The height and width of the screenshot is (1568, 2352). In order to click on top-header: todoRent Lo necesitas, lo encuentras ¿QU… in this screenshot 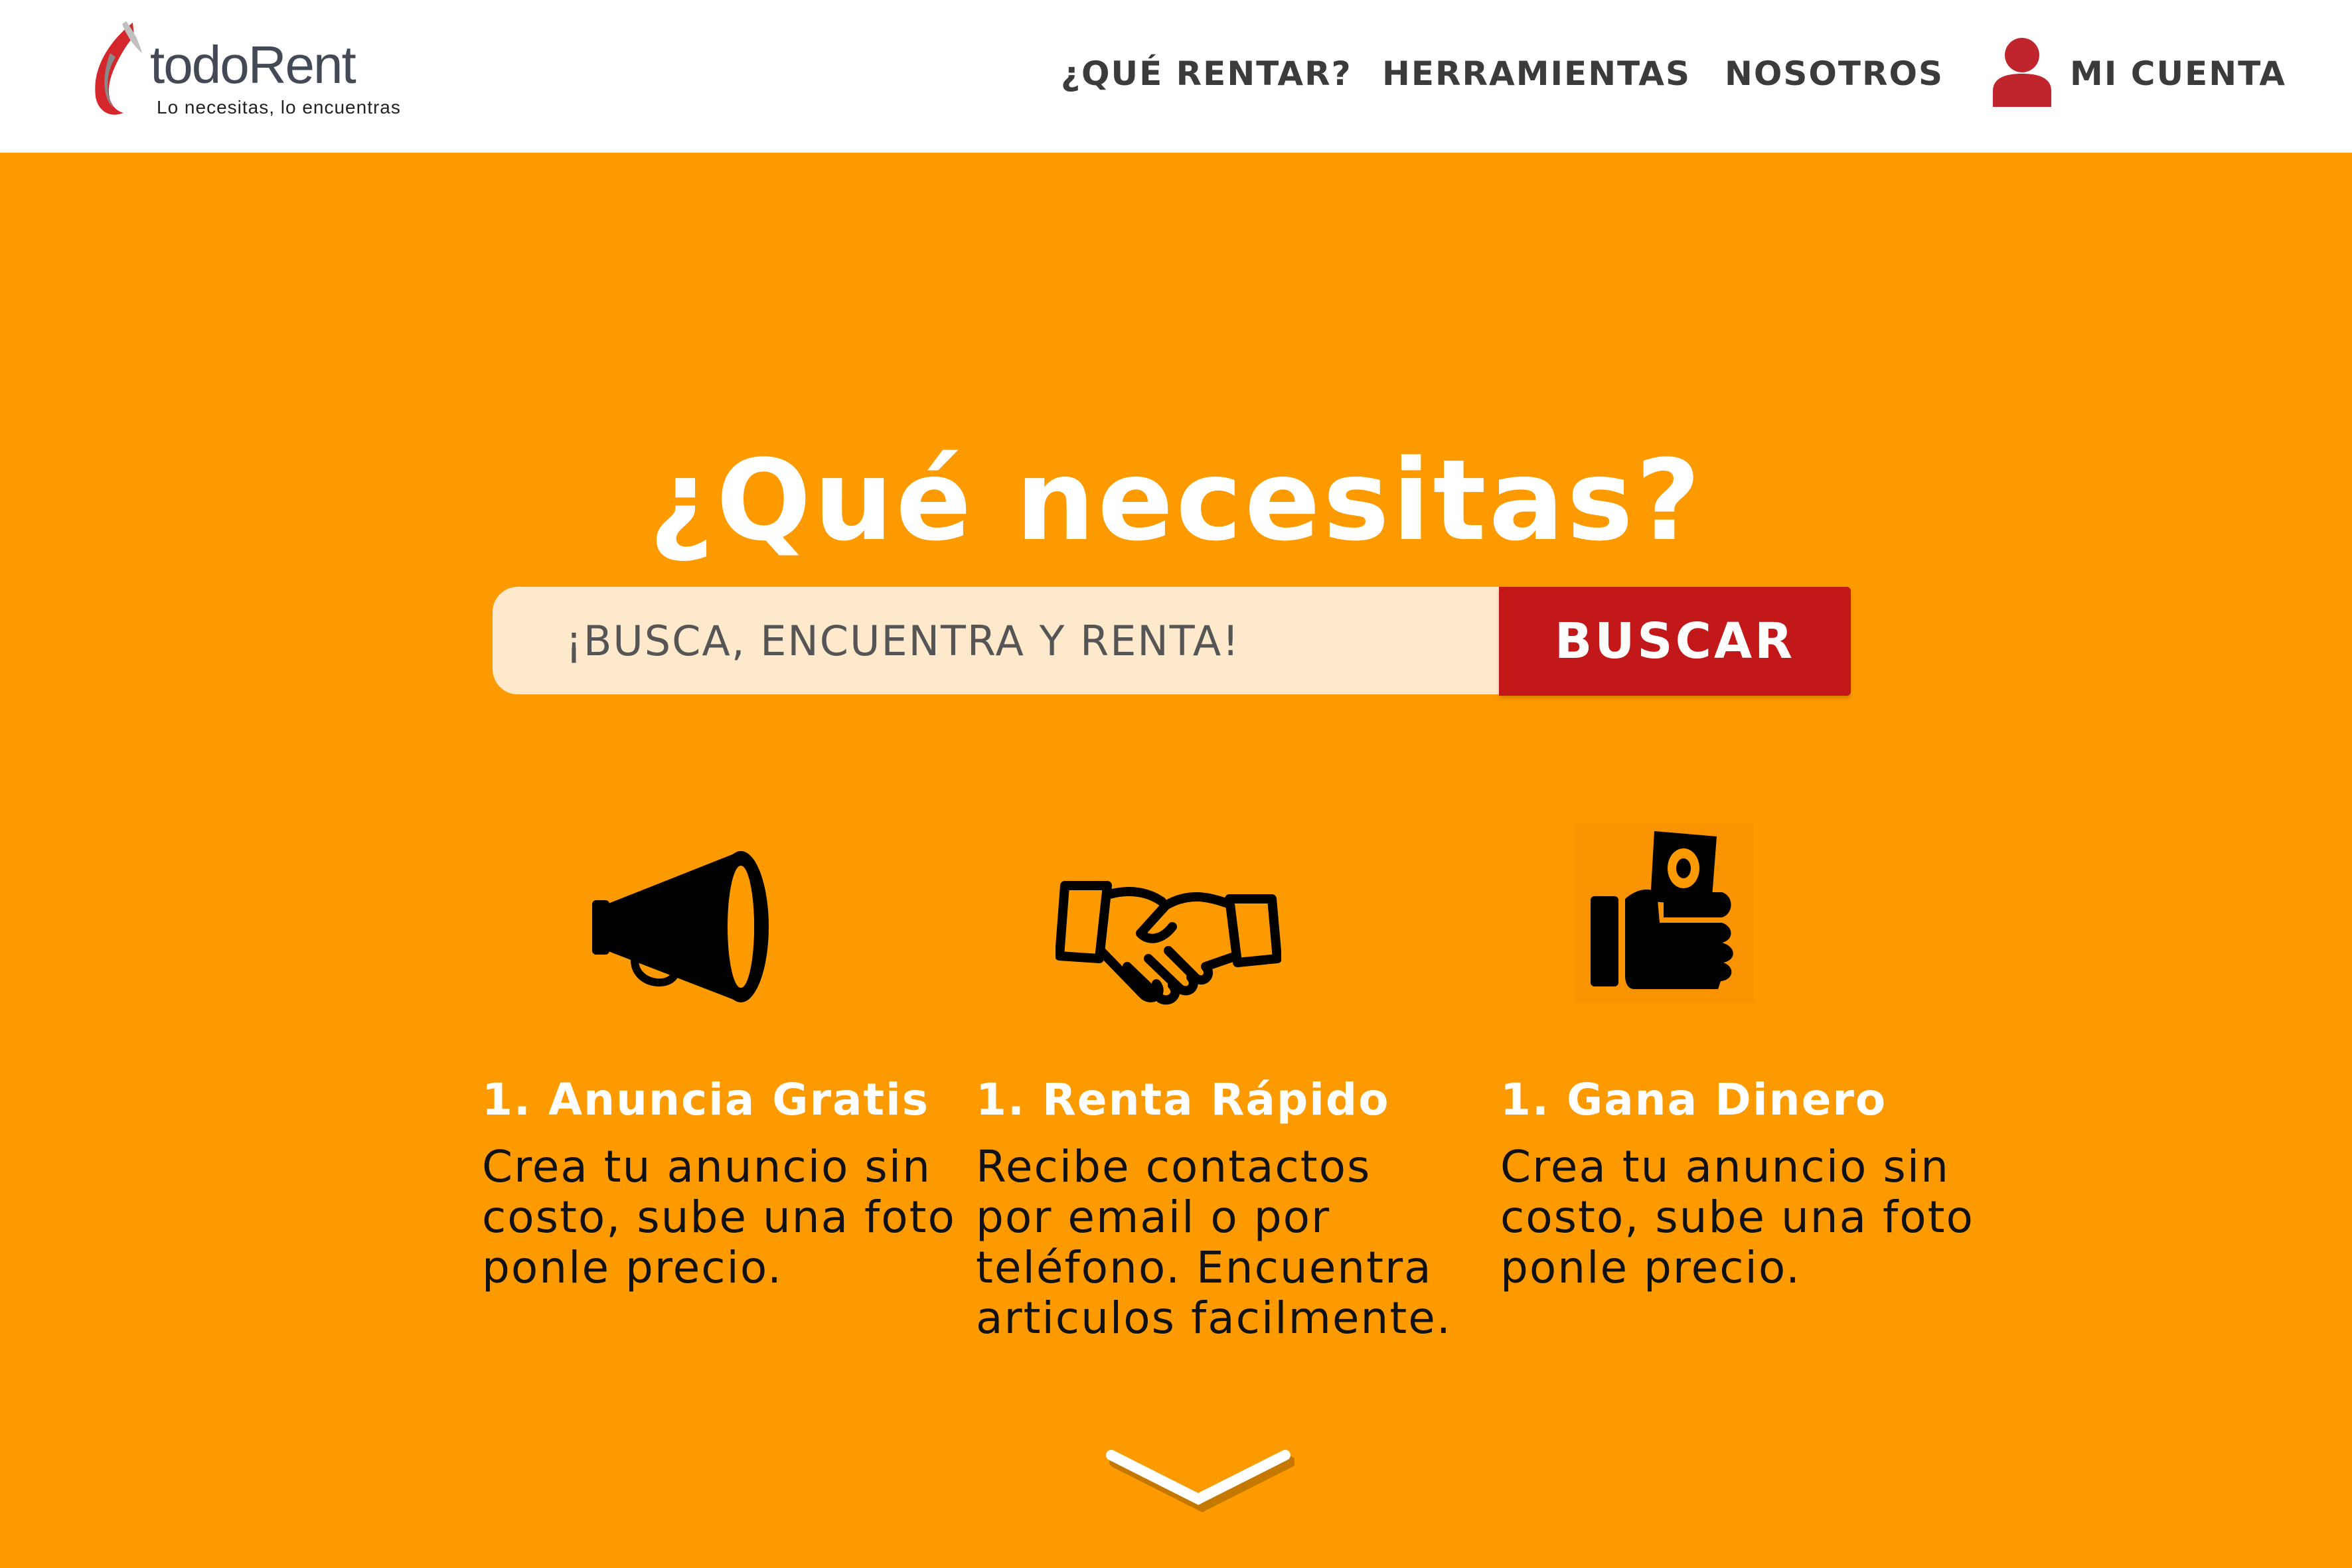, I will do `click(1176, 77)`.